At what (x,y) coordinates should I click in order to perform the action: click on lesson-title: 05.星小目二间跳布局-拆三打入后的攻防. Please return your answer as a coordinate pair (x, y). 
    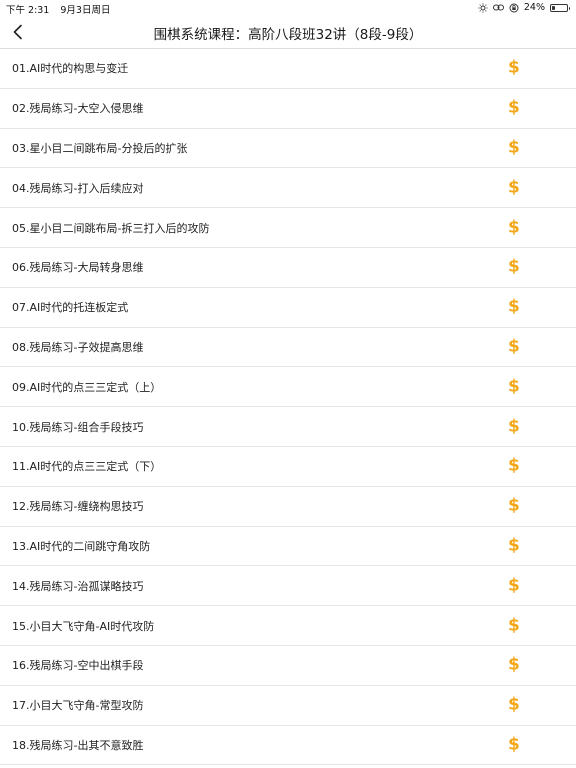
    Looking at the image, I should click on (111, 228).